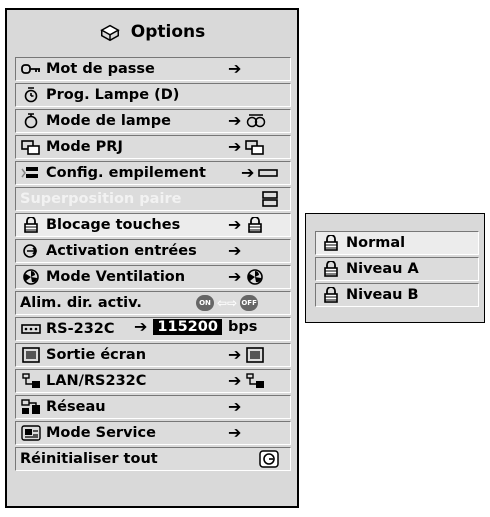 The height and width of the screenshot is (517, 490). I want to click on menu-item-label: Config. empilement, so click(126, 173).